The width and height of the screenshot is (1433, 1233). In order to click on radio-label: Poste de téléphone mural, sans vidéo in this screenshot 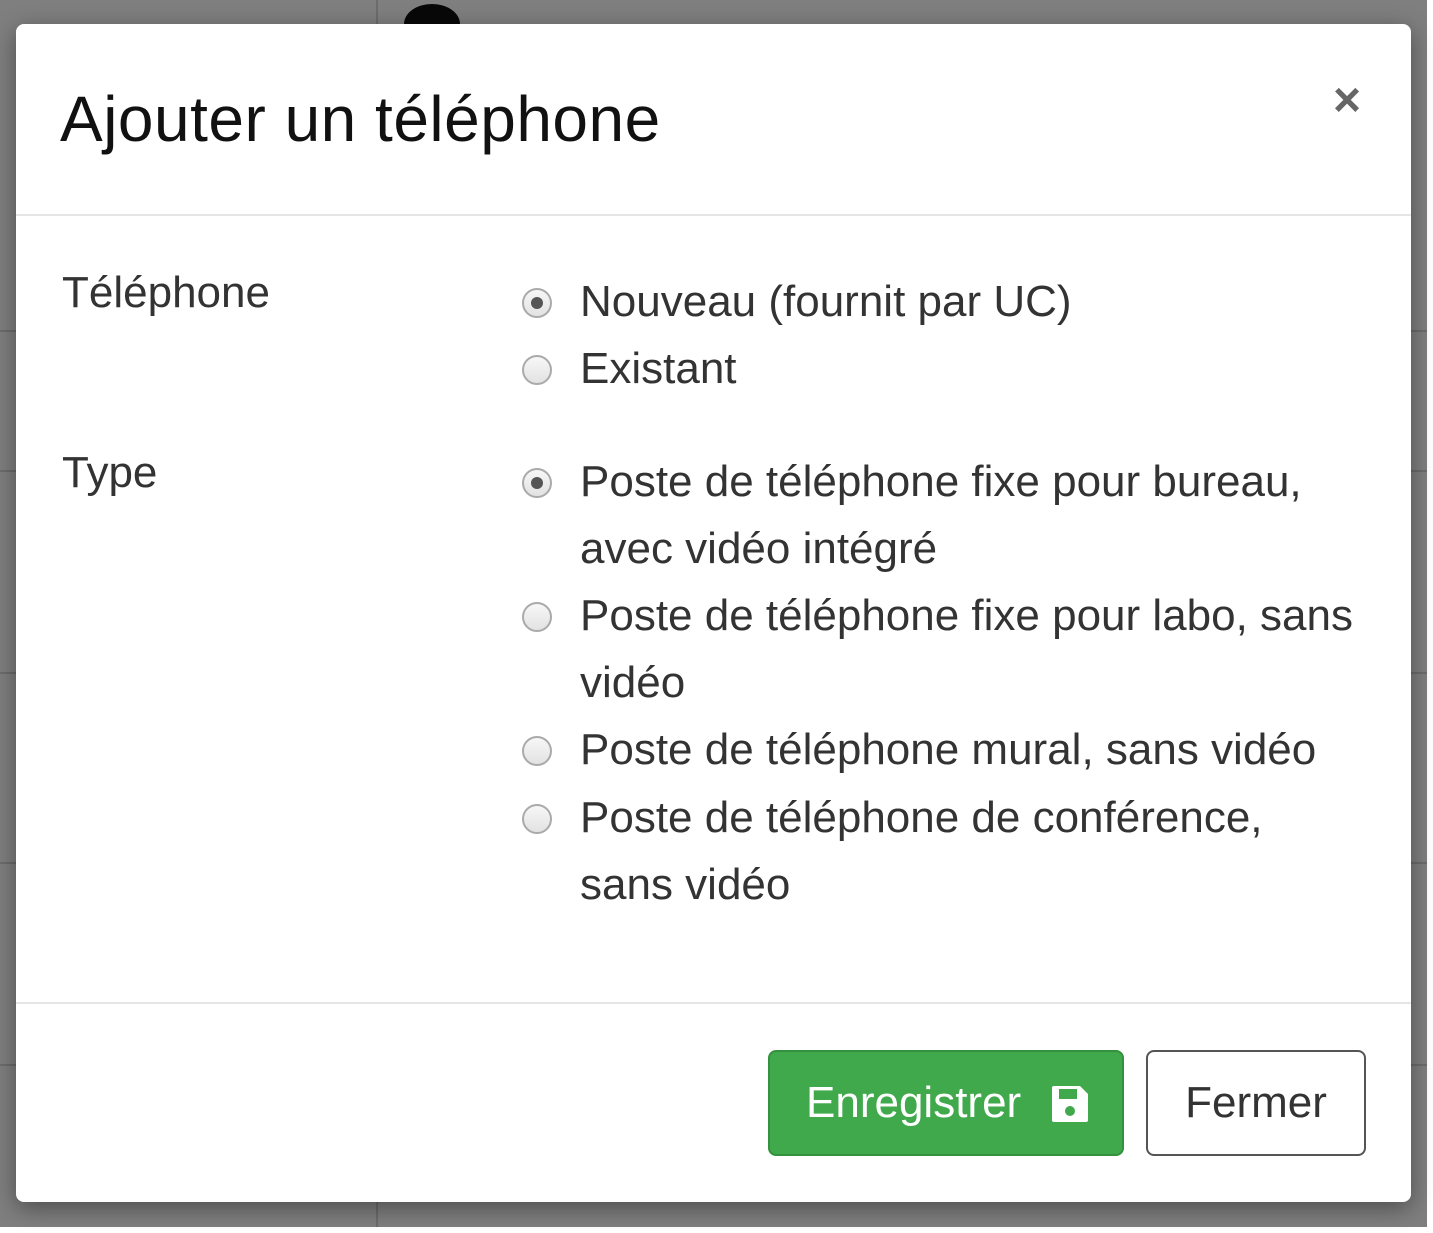, I will do `click(948, 749)`.